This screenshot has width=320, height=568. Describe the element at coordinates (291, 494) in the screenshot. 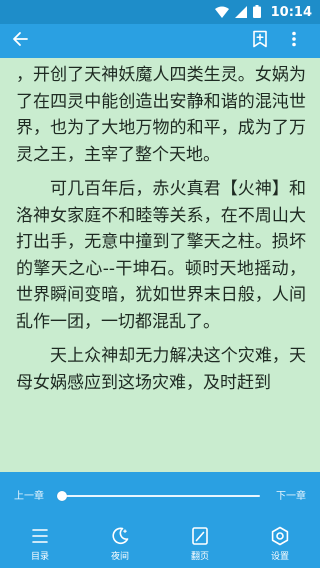

I see `next-chapter-button: 下一章` at that location.